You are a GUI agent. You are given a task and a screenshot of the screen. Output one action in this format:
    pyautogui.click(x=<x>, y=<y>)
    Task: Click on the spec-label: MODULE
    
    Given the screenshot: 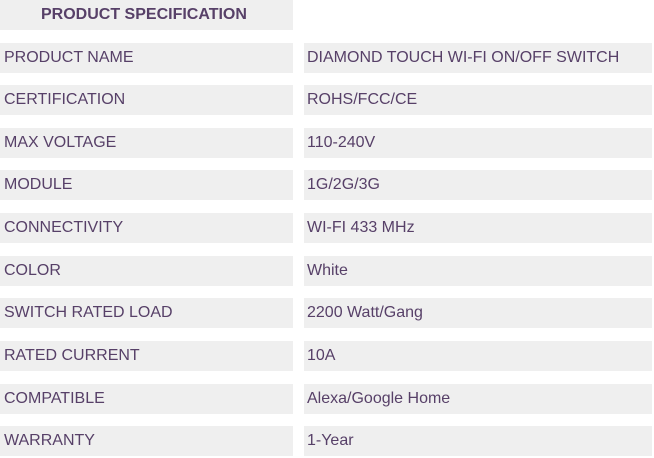 What is the action you would take?
    pyautogui.click(x=146, y=185)
    